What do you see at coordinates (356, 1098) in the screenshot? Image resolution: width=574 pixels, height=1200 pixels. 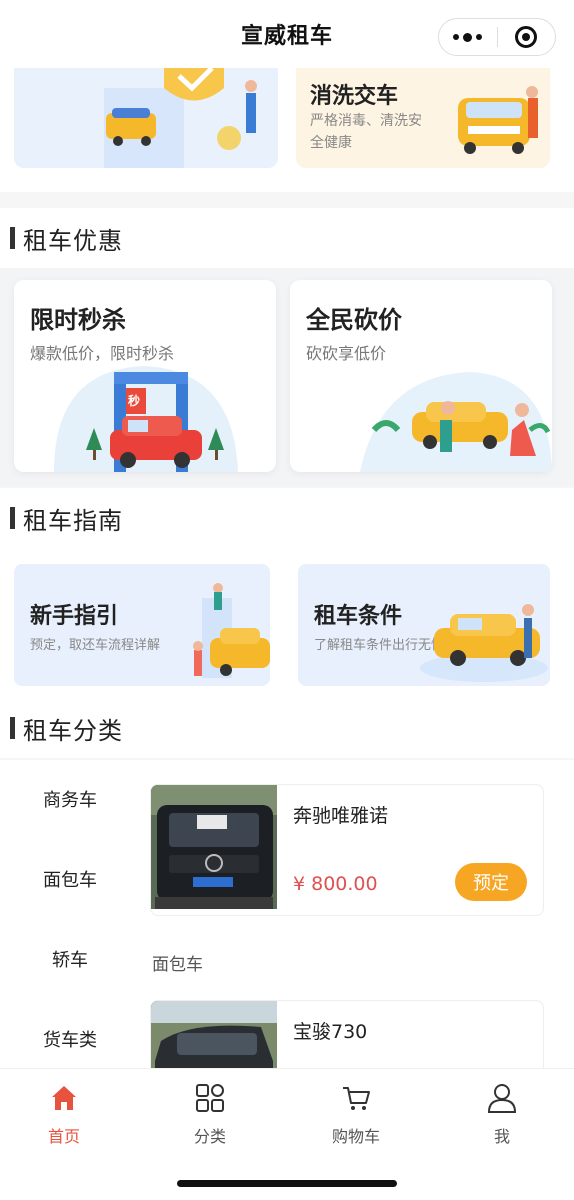 I see `cart-icon` at bounding box center [356, 1098].